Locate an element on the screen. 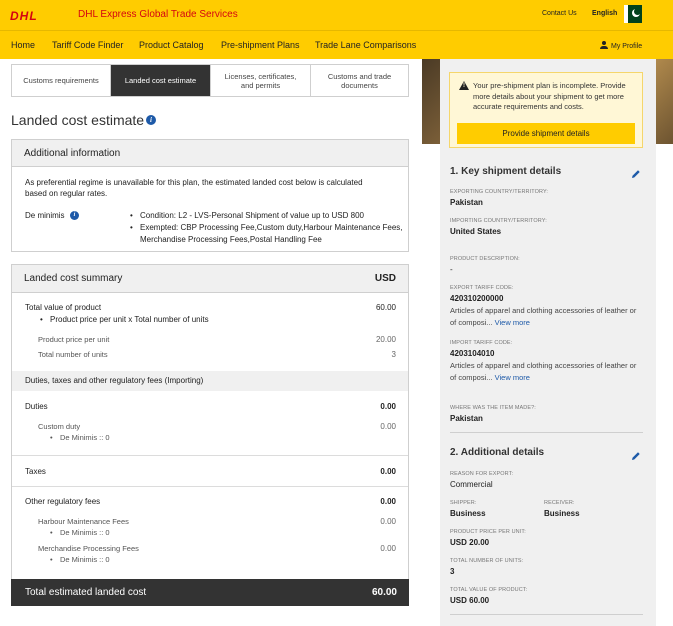  tab-landed-cost-estimate: Landed cost estimate is located at coordinates (161, 80).